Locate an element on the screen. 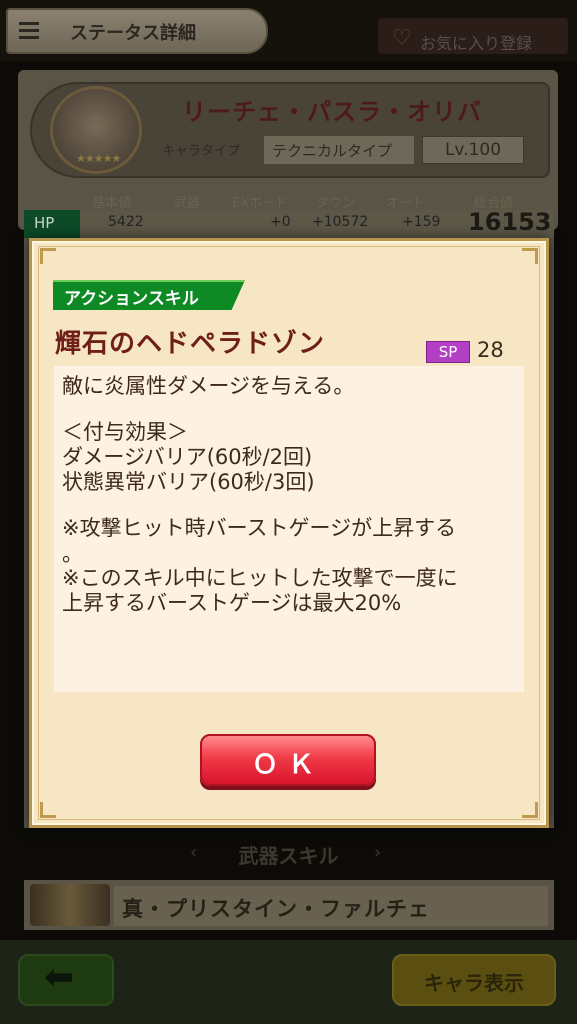  rarity-stars: ★★★★★ is located at coordinates (98, 158).